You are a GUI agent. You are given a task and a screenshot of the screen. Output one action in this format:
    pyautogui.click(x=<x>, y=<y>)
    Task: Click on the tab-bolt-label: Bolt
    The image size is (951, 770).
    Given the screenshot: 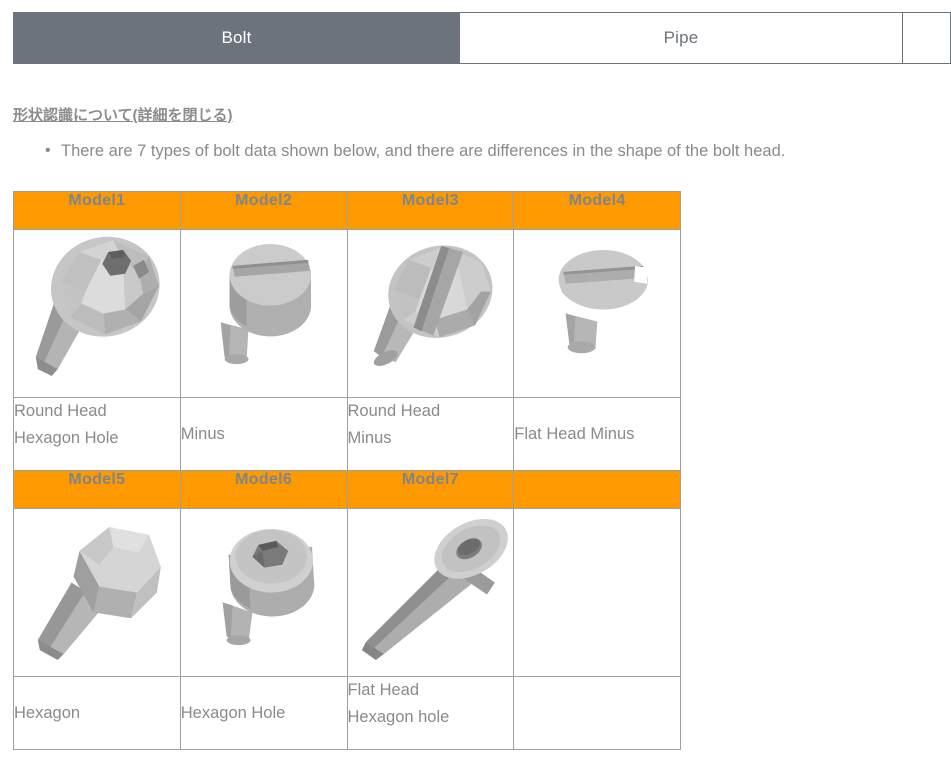 What is the action you would take?
    pyautogui.click(x=236, y=37)
    